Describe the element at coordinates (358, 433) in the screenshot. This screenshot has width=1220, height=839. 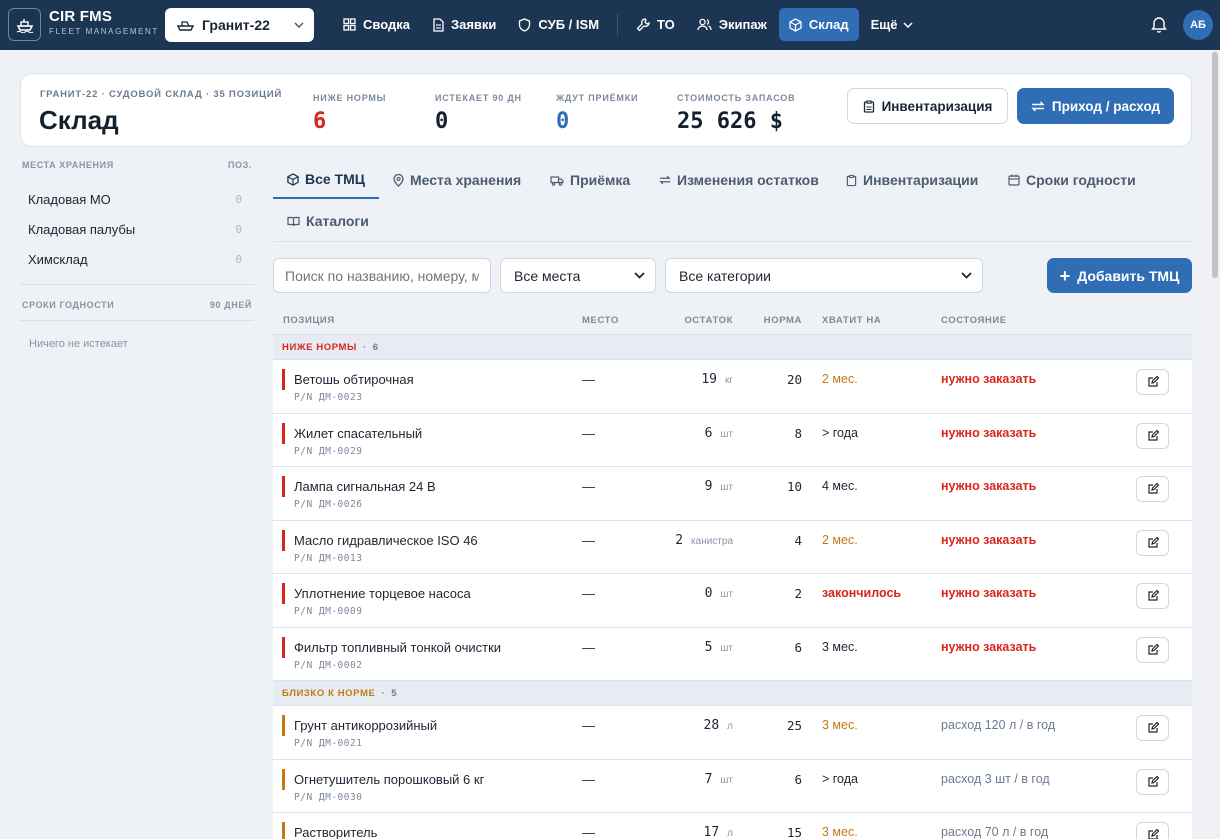
I see `item-name: Жилет спасательный` at that location.